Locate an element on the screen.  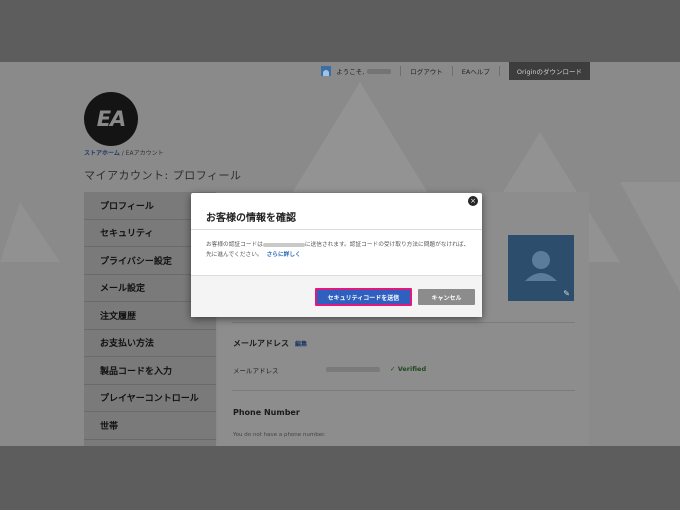
ea-logo: EA is located at coordinates (111, 119).